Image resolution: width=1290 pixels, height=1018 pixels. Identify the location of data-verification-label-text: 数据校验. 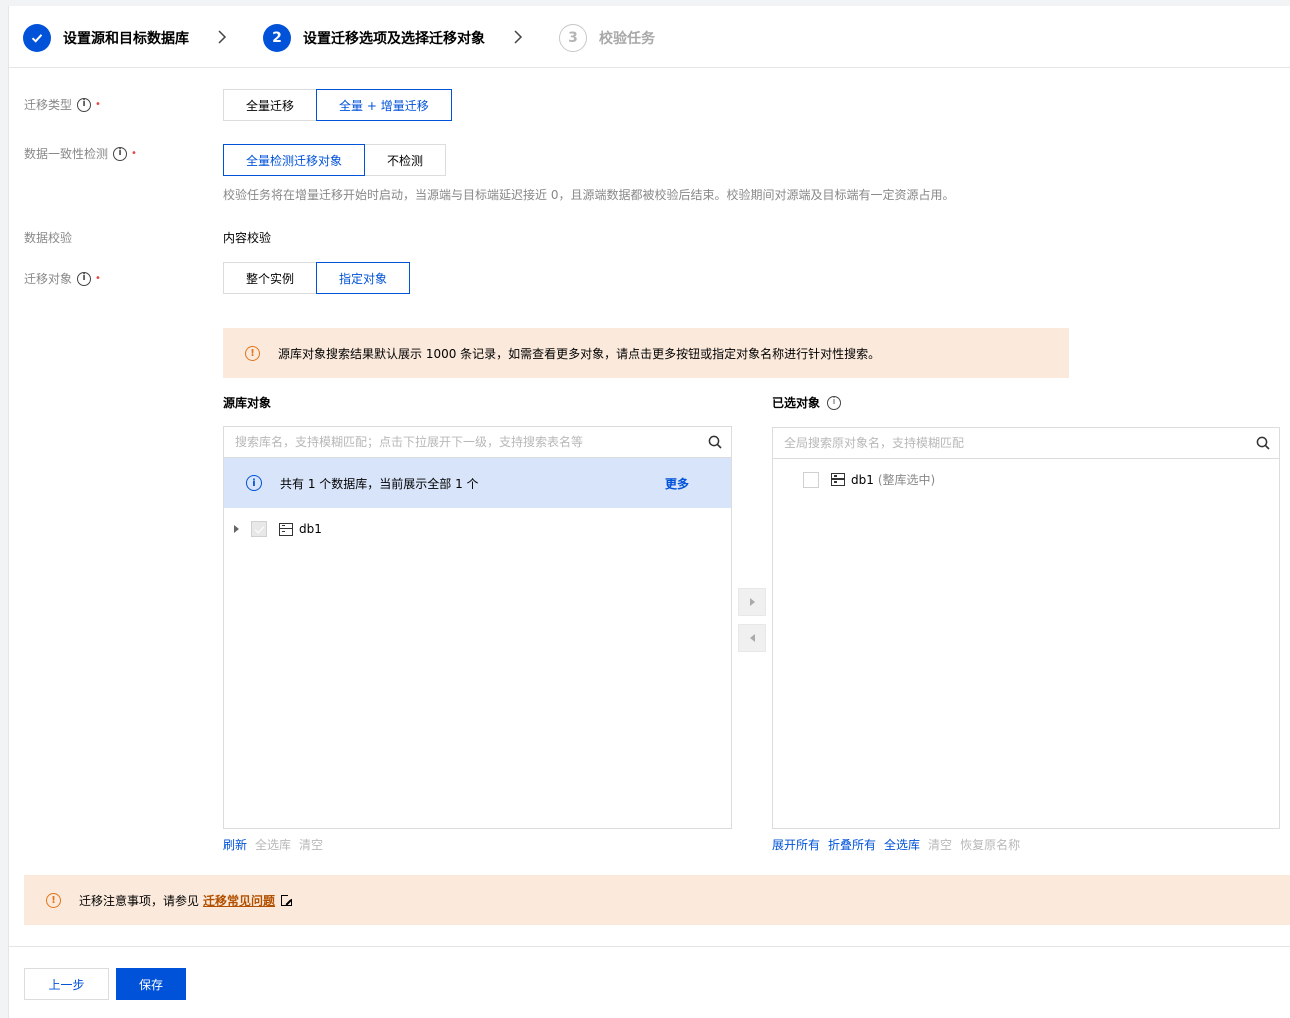
(48, 238).